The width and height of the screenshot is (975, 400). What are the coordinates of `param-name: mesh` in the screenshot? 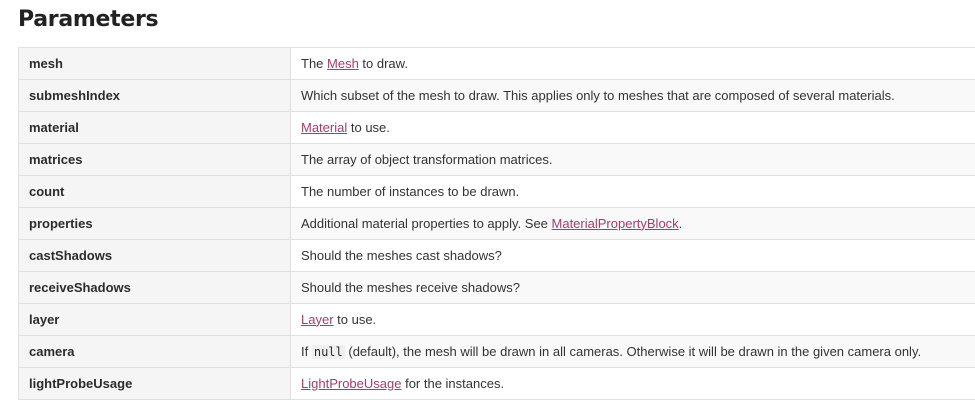 It's located at (154, 63).